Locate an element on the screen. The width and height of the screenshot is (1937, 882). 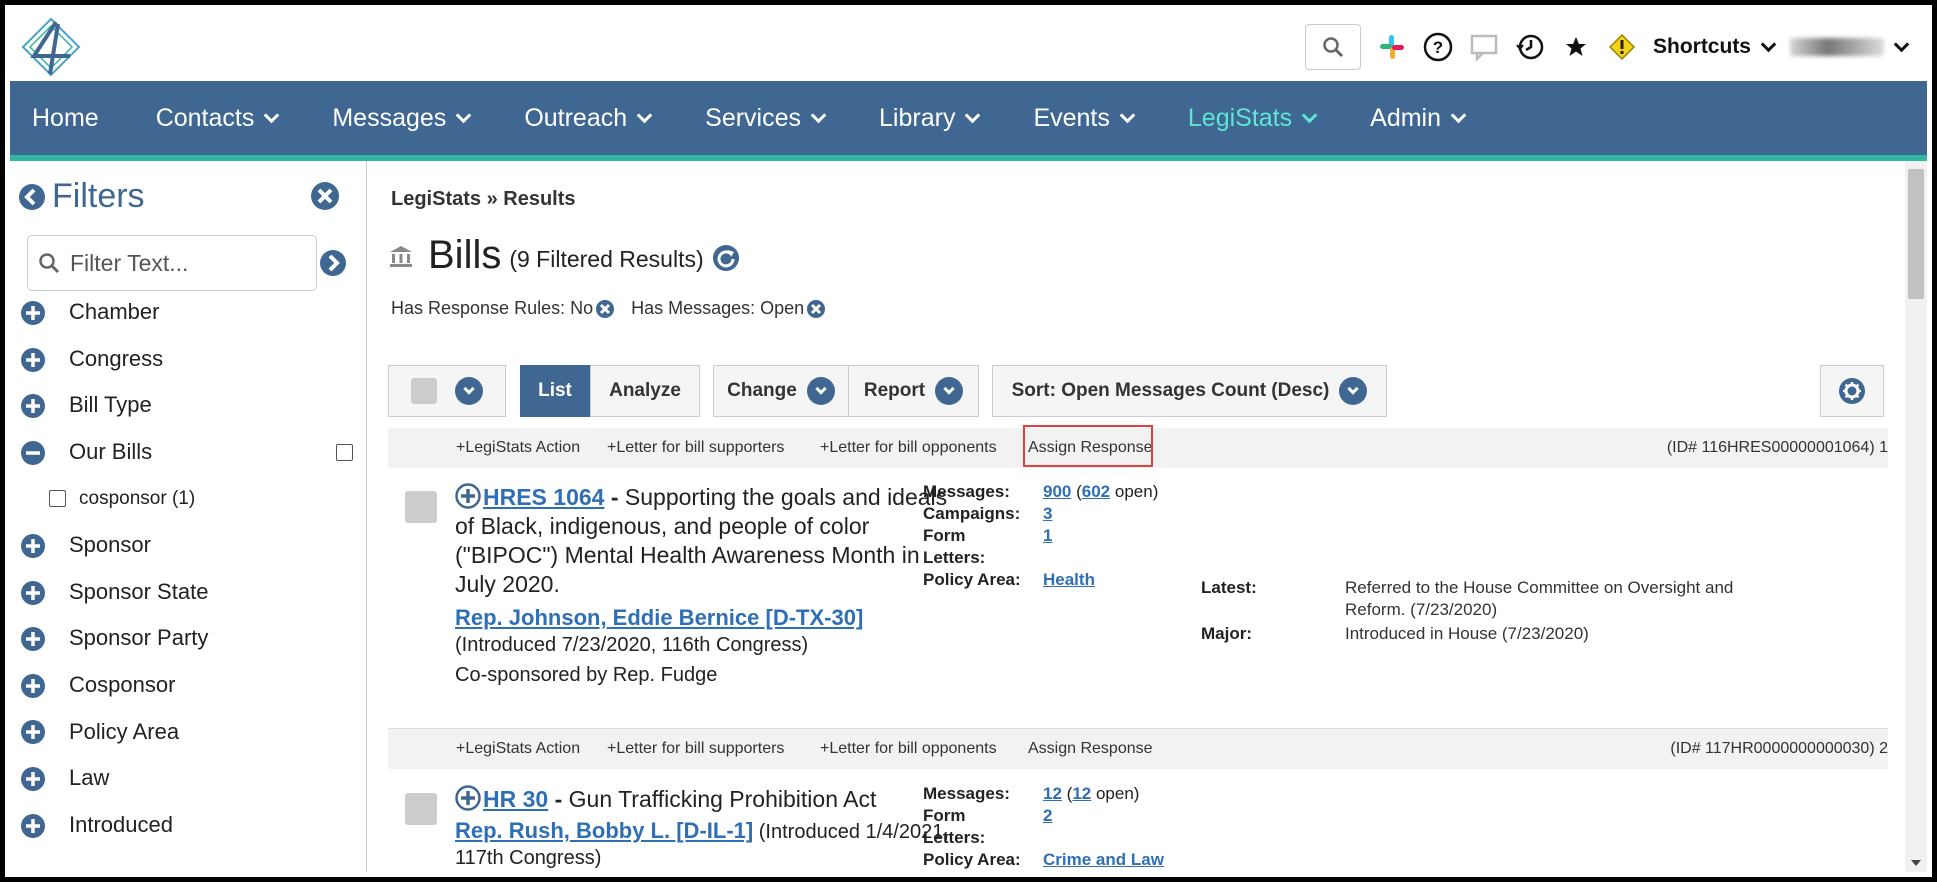
bill-id-link: HRES 1064 is located at coordinates (543, 497).